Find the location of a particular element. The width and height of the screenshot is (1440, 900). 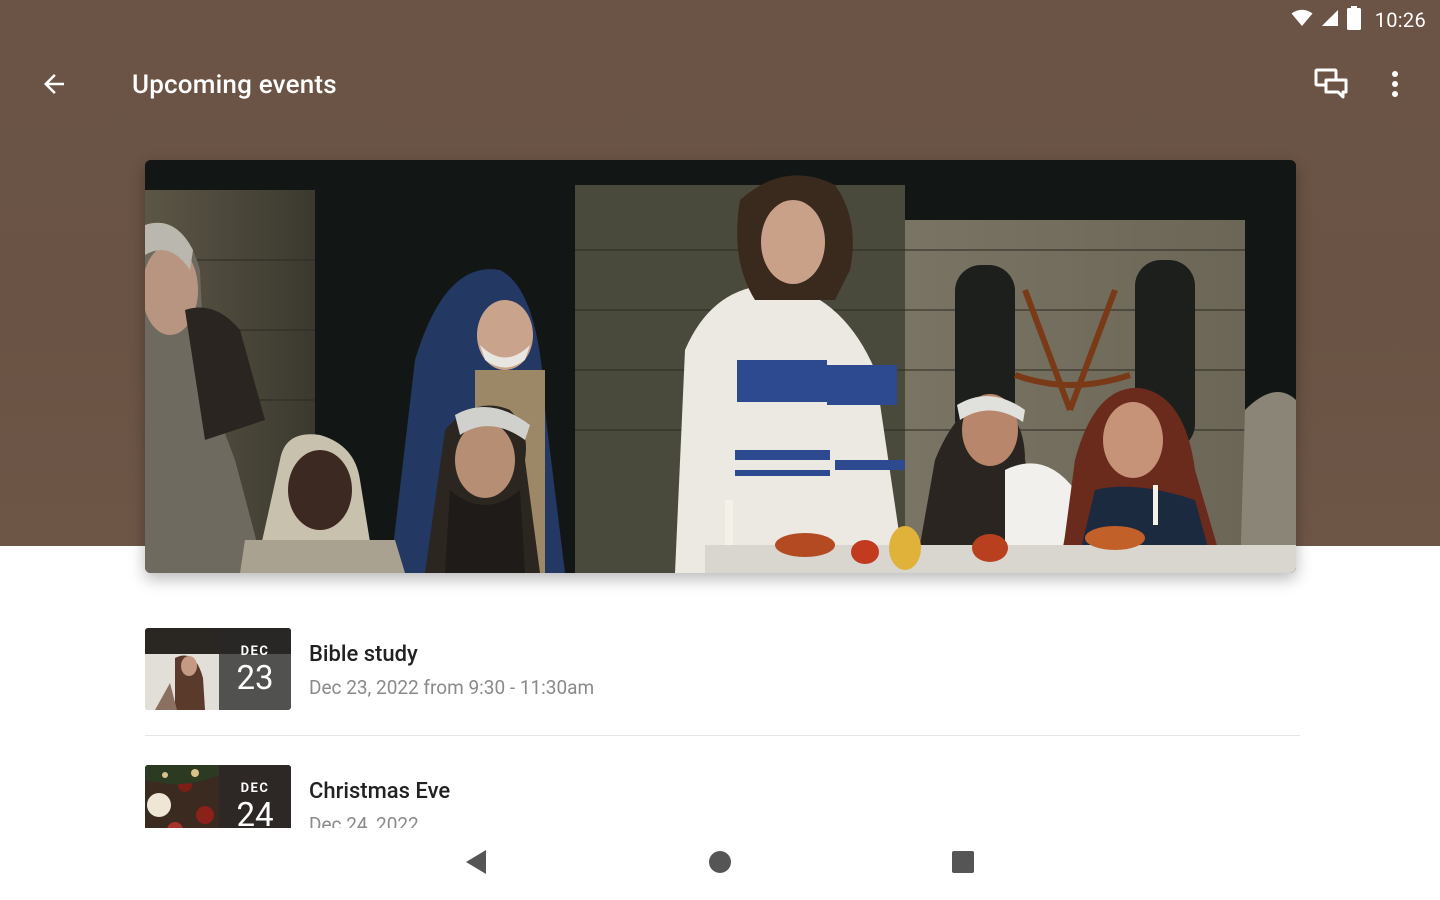

battery-icon is located at coordinates (1353, 20).